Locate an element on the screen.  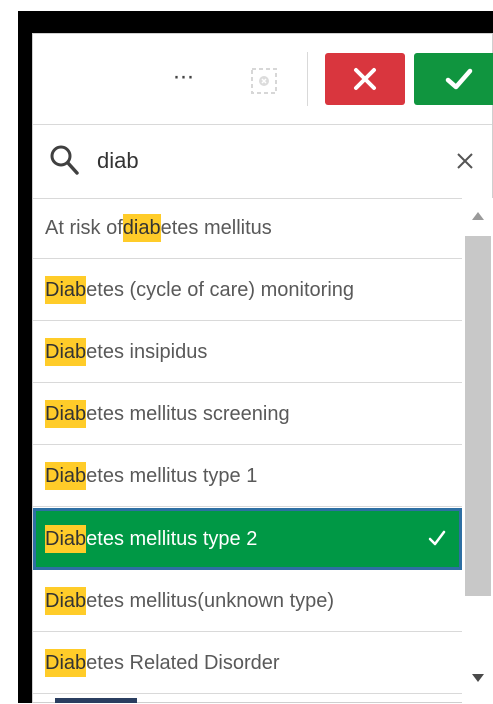
scroll-down-arrow-icon is located at coordinates (478, 678).